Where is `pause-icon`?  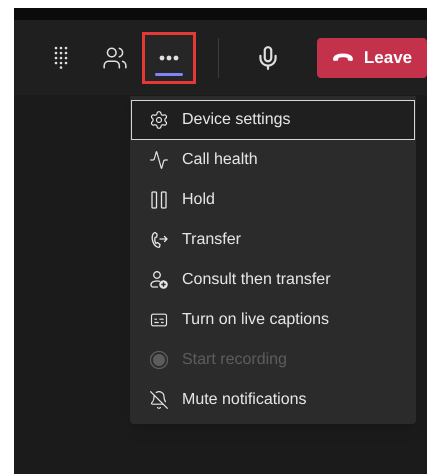
pause-icon is located at coordinates (159, 200).